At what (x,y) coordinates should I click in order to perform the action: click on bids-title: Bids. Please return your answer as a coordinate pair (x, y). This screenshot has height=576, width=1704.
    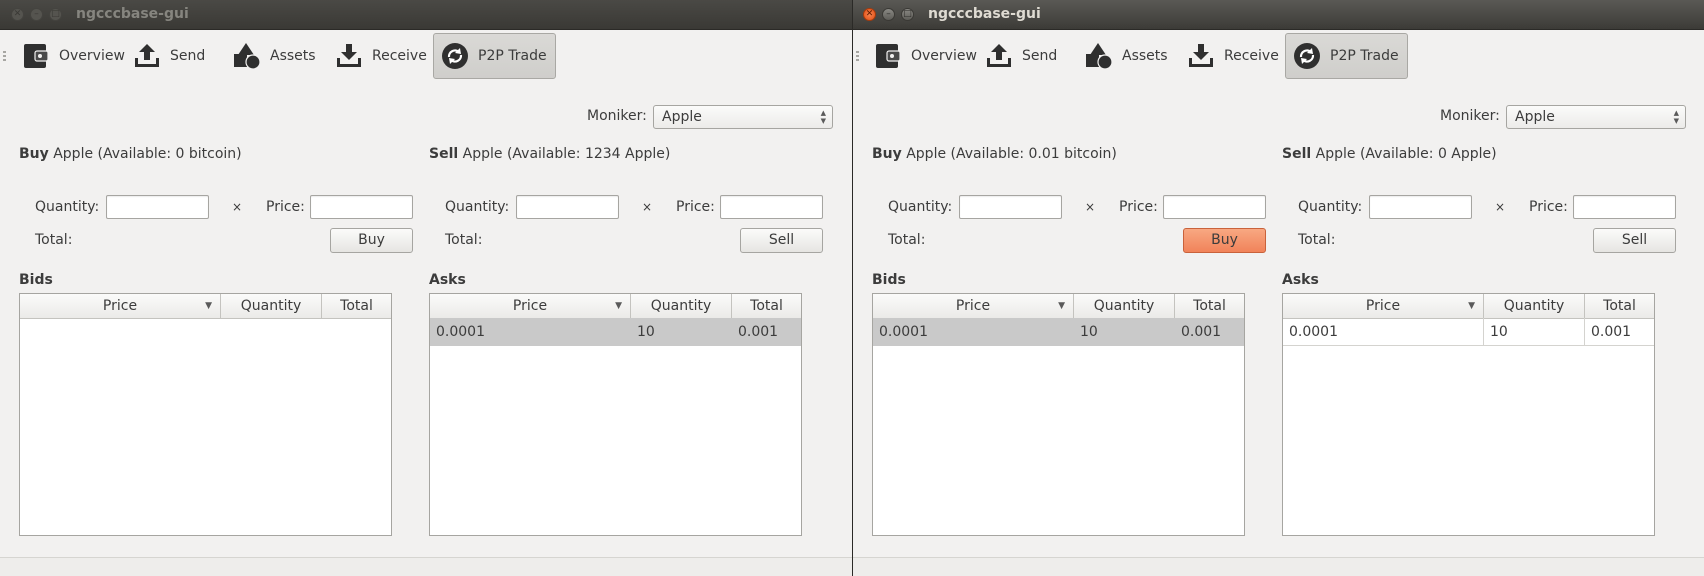
    Looking at the image, I should click on (889, 280).